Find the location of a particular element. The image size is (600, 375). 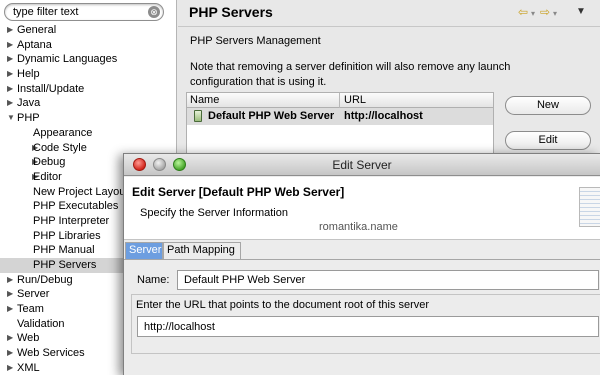

tree-item: ▶ Install/Update is located at coordinates (88, 89).